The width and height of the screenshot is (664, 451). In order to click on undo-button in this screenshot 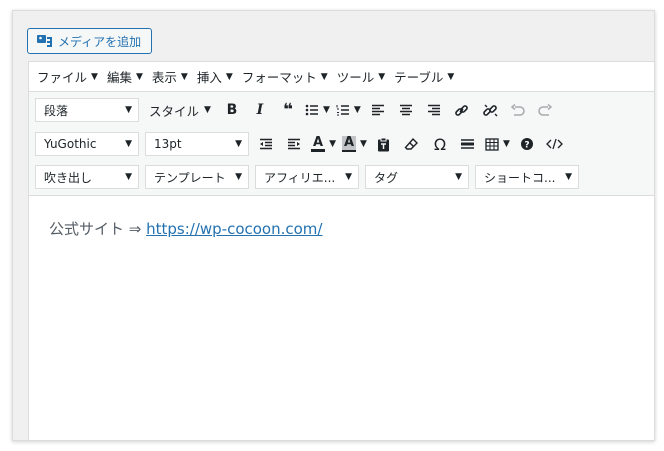, I will do `click(518, 110)`.